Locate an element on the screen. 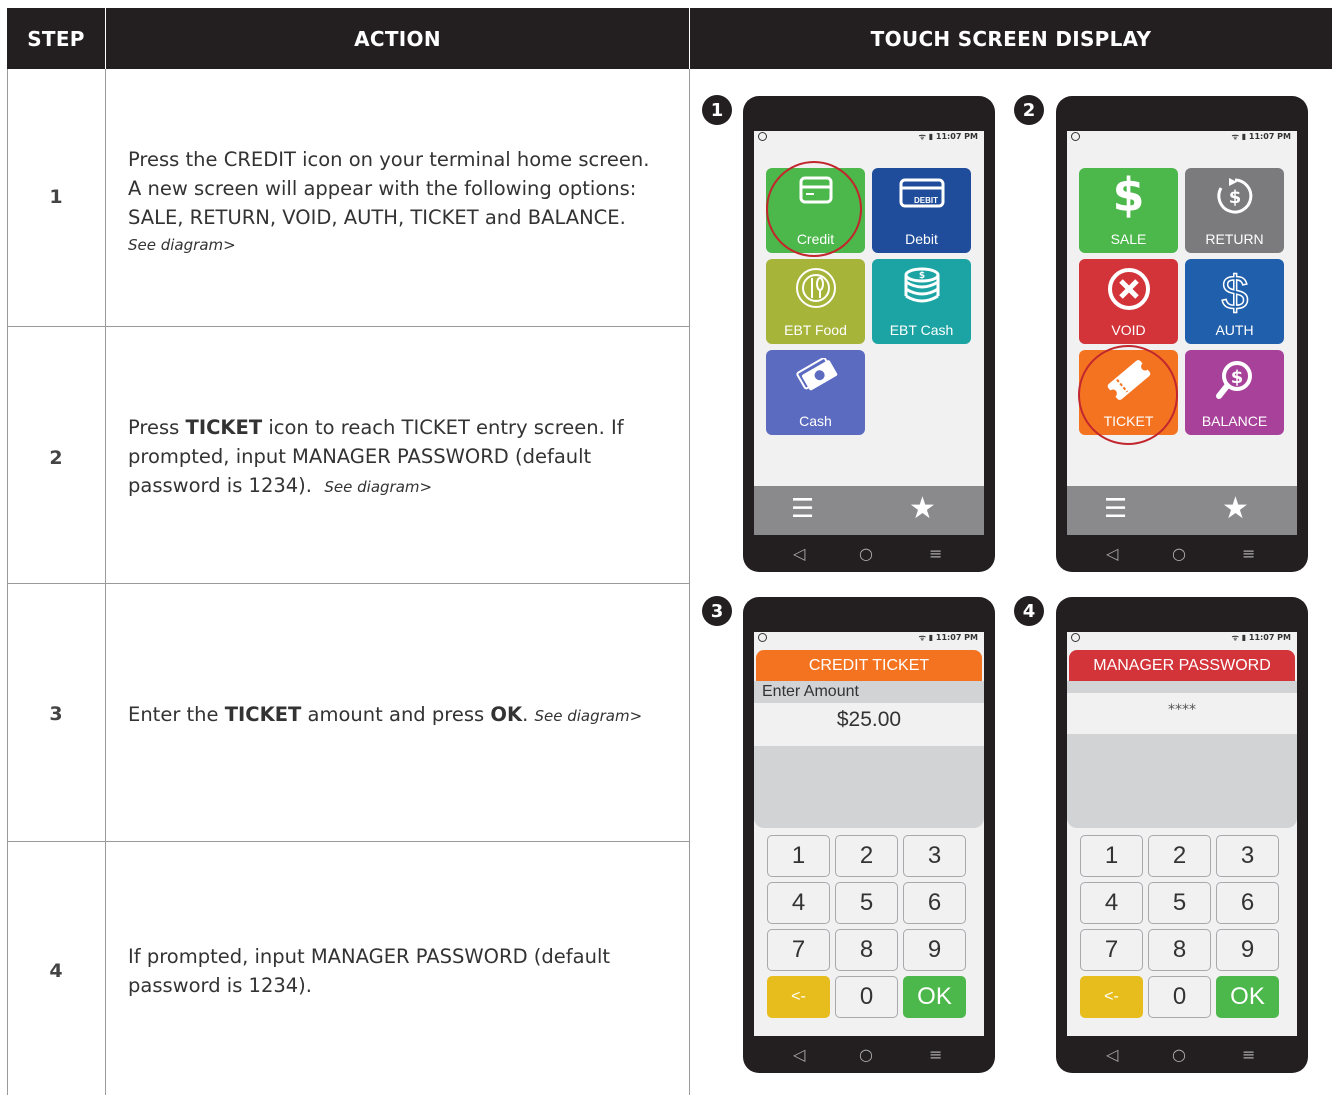 Image resolution: width=1332 pixels, height=1095 pixels. table-divider-action is located at coordinates (689, 582).